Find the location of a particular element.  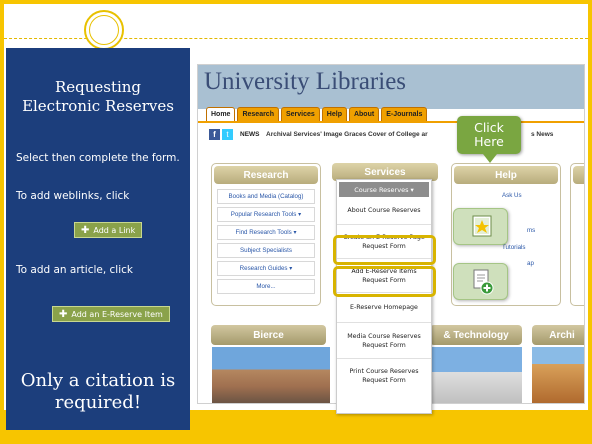

research-heading: Research is located at coordinates (266, 175).